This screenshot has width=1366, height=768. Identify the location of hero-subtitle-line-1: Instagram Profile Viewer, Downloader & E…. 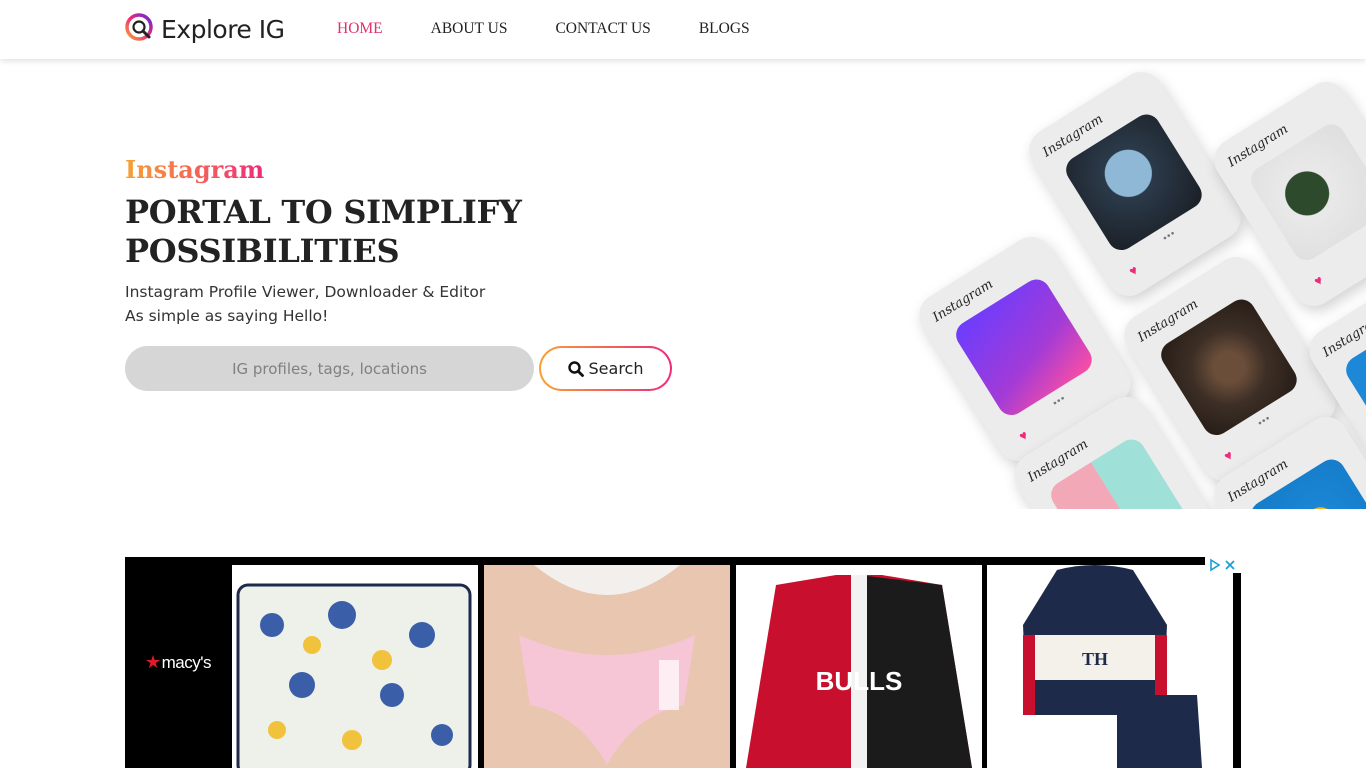
(305, 292).